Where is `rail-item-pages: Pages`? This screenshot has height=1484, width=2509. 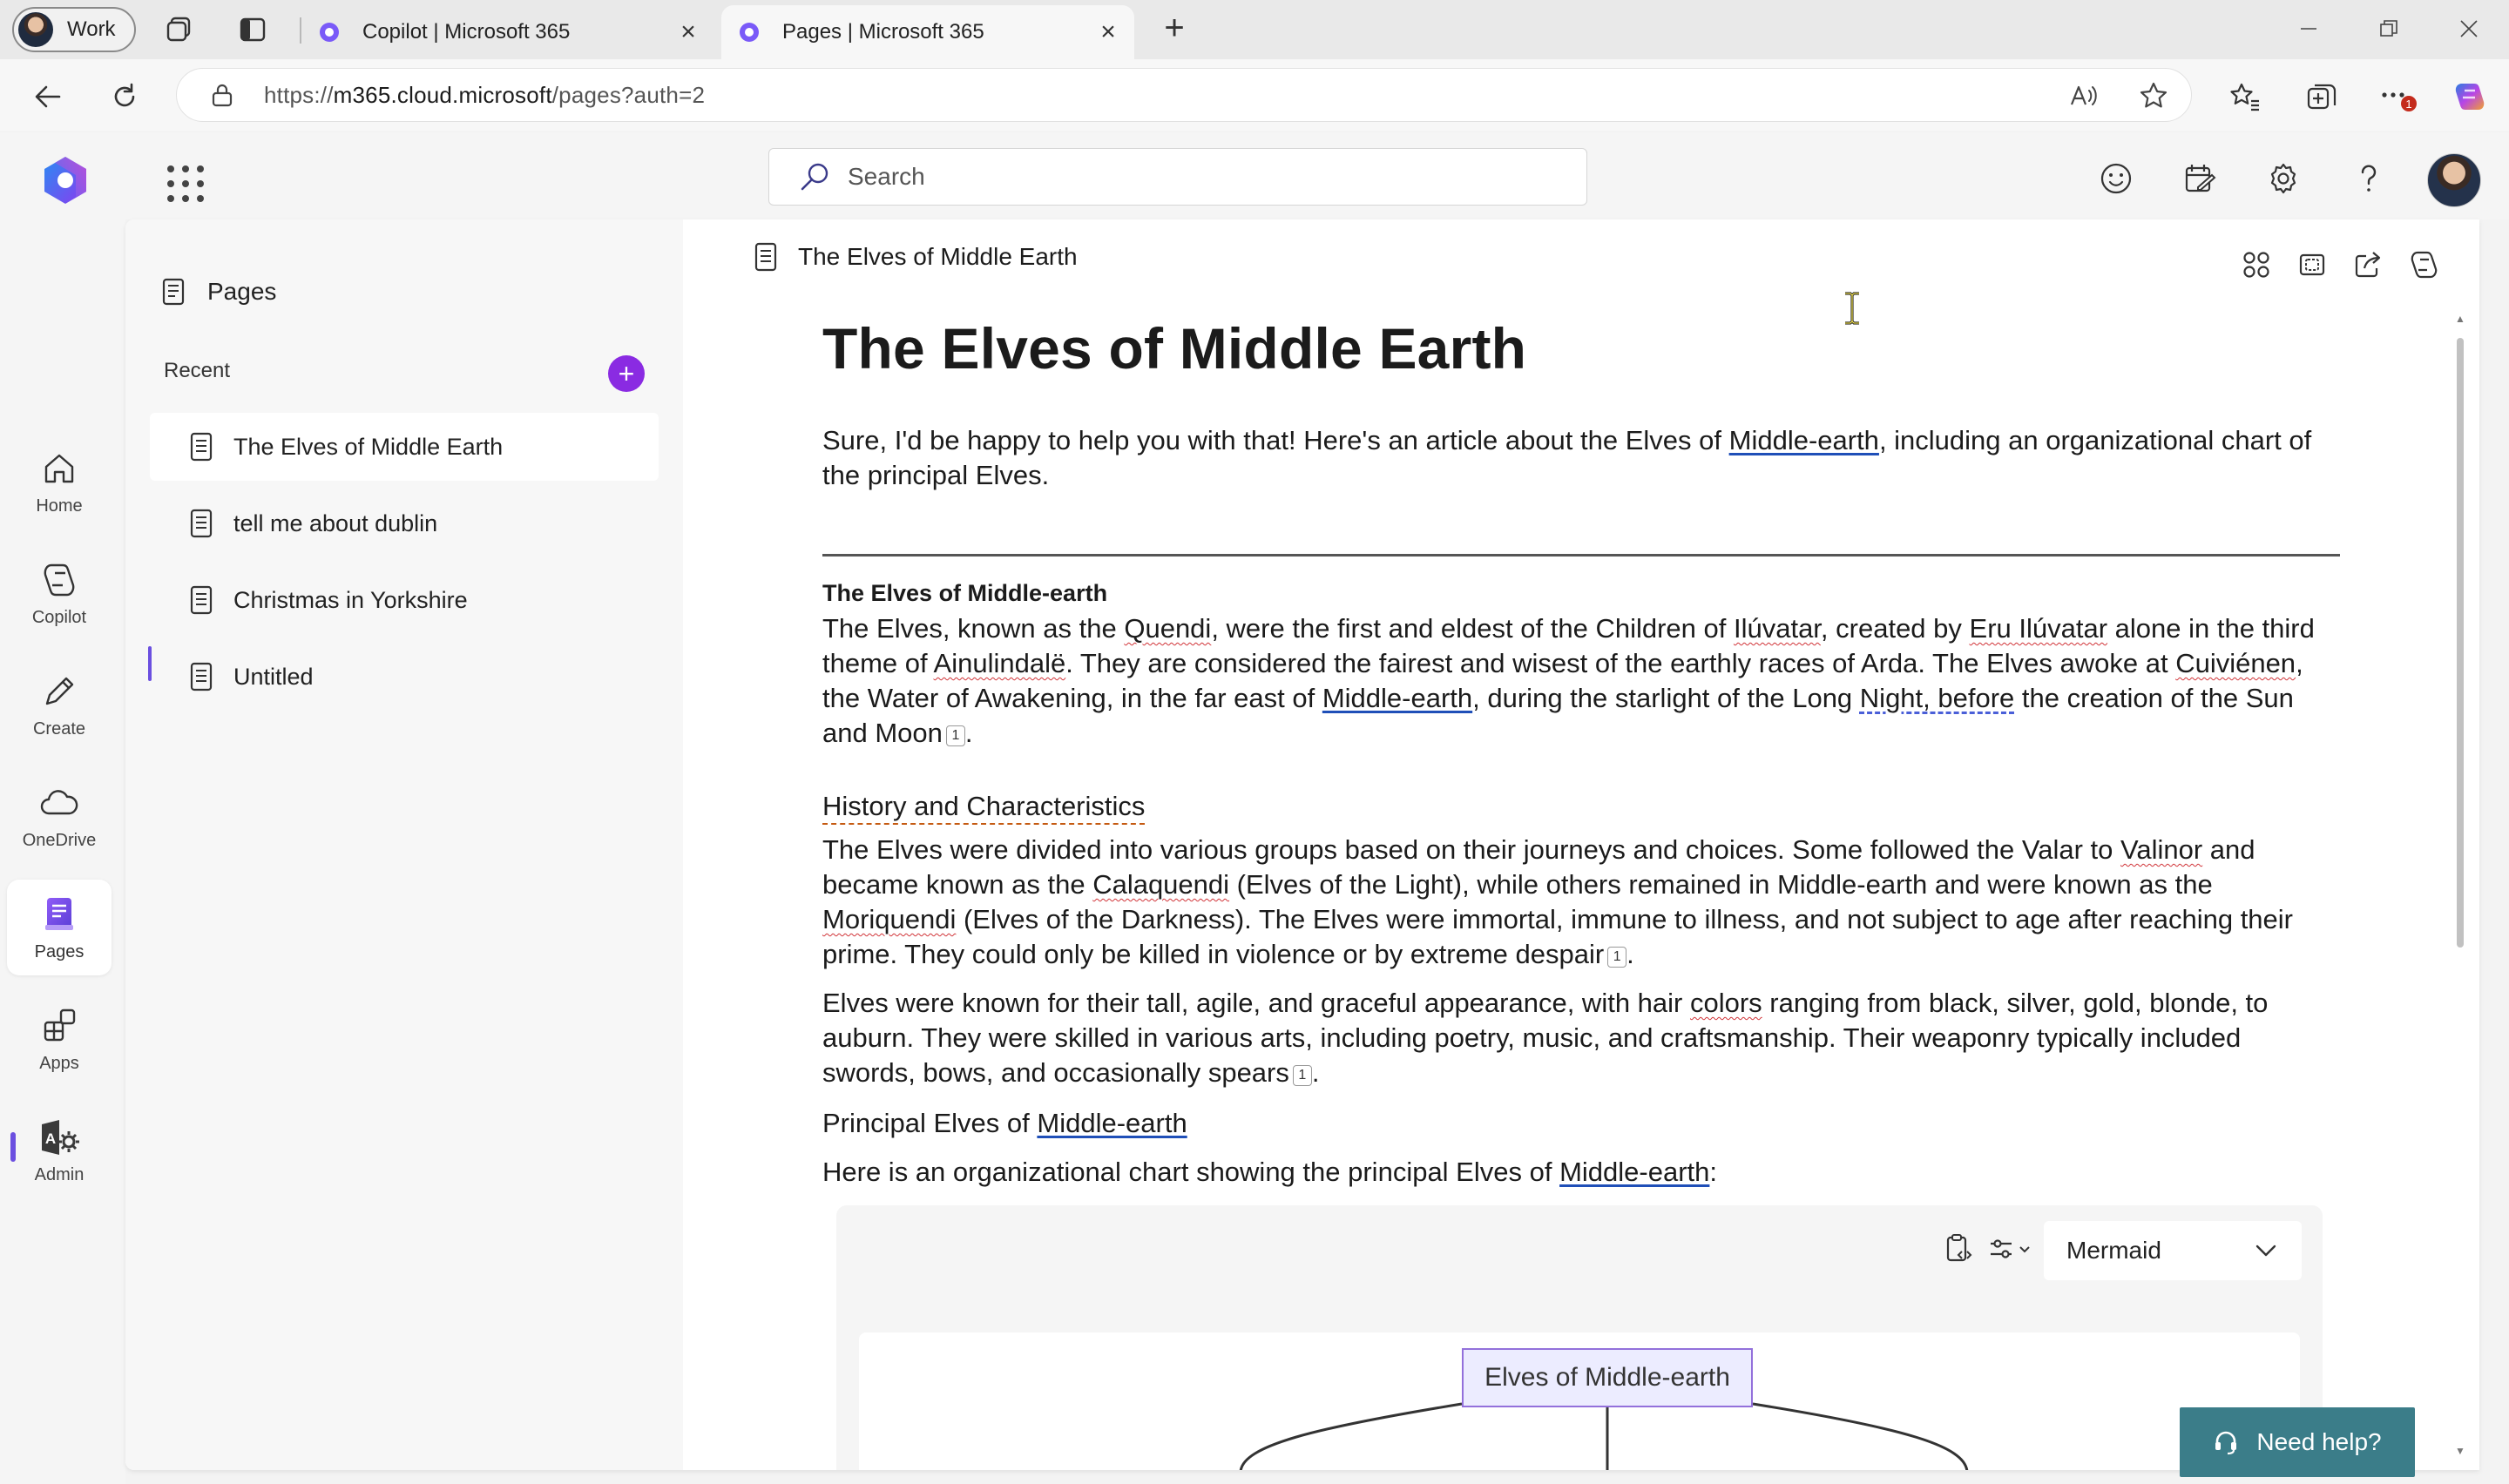
rail-item-pages: Pages is located at coordinates (59, 927).